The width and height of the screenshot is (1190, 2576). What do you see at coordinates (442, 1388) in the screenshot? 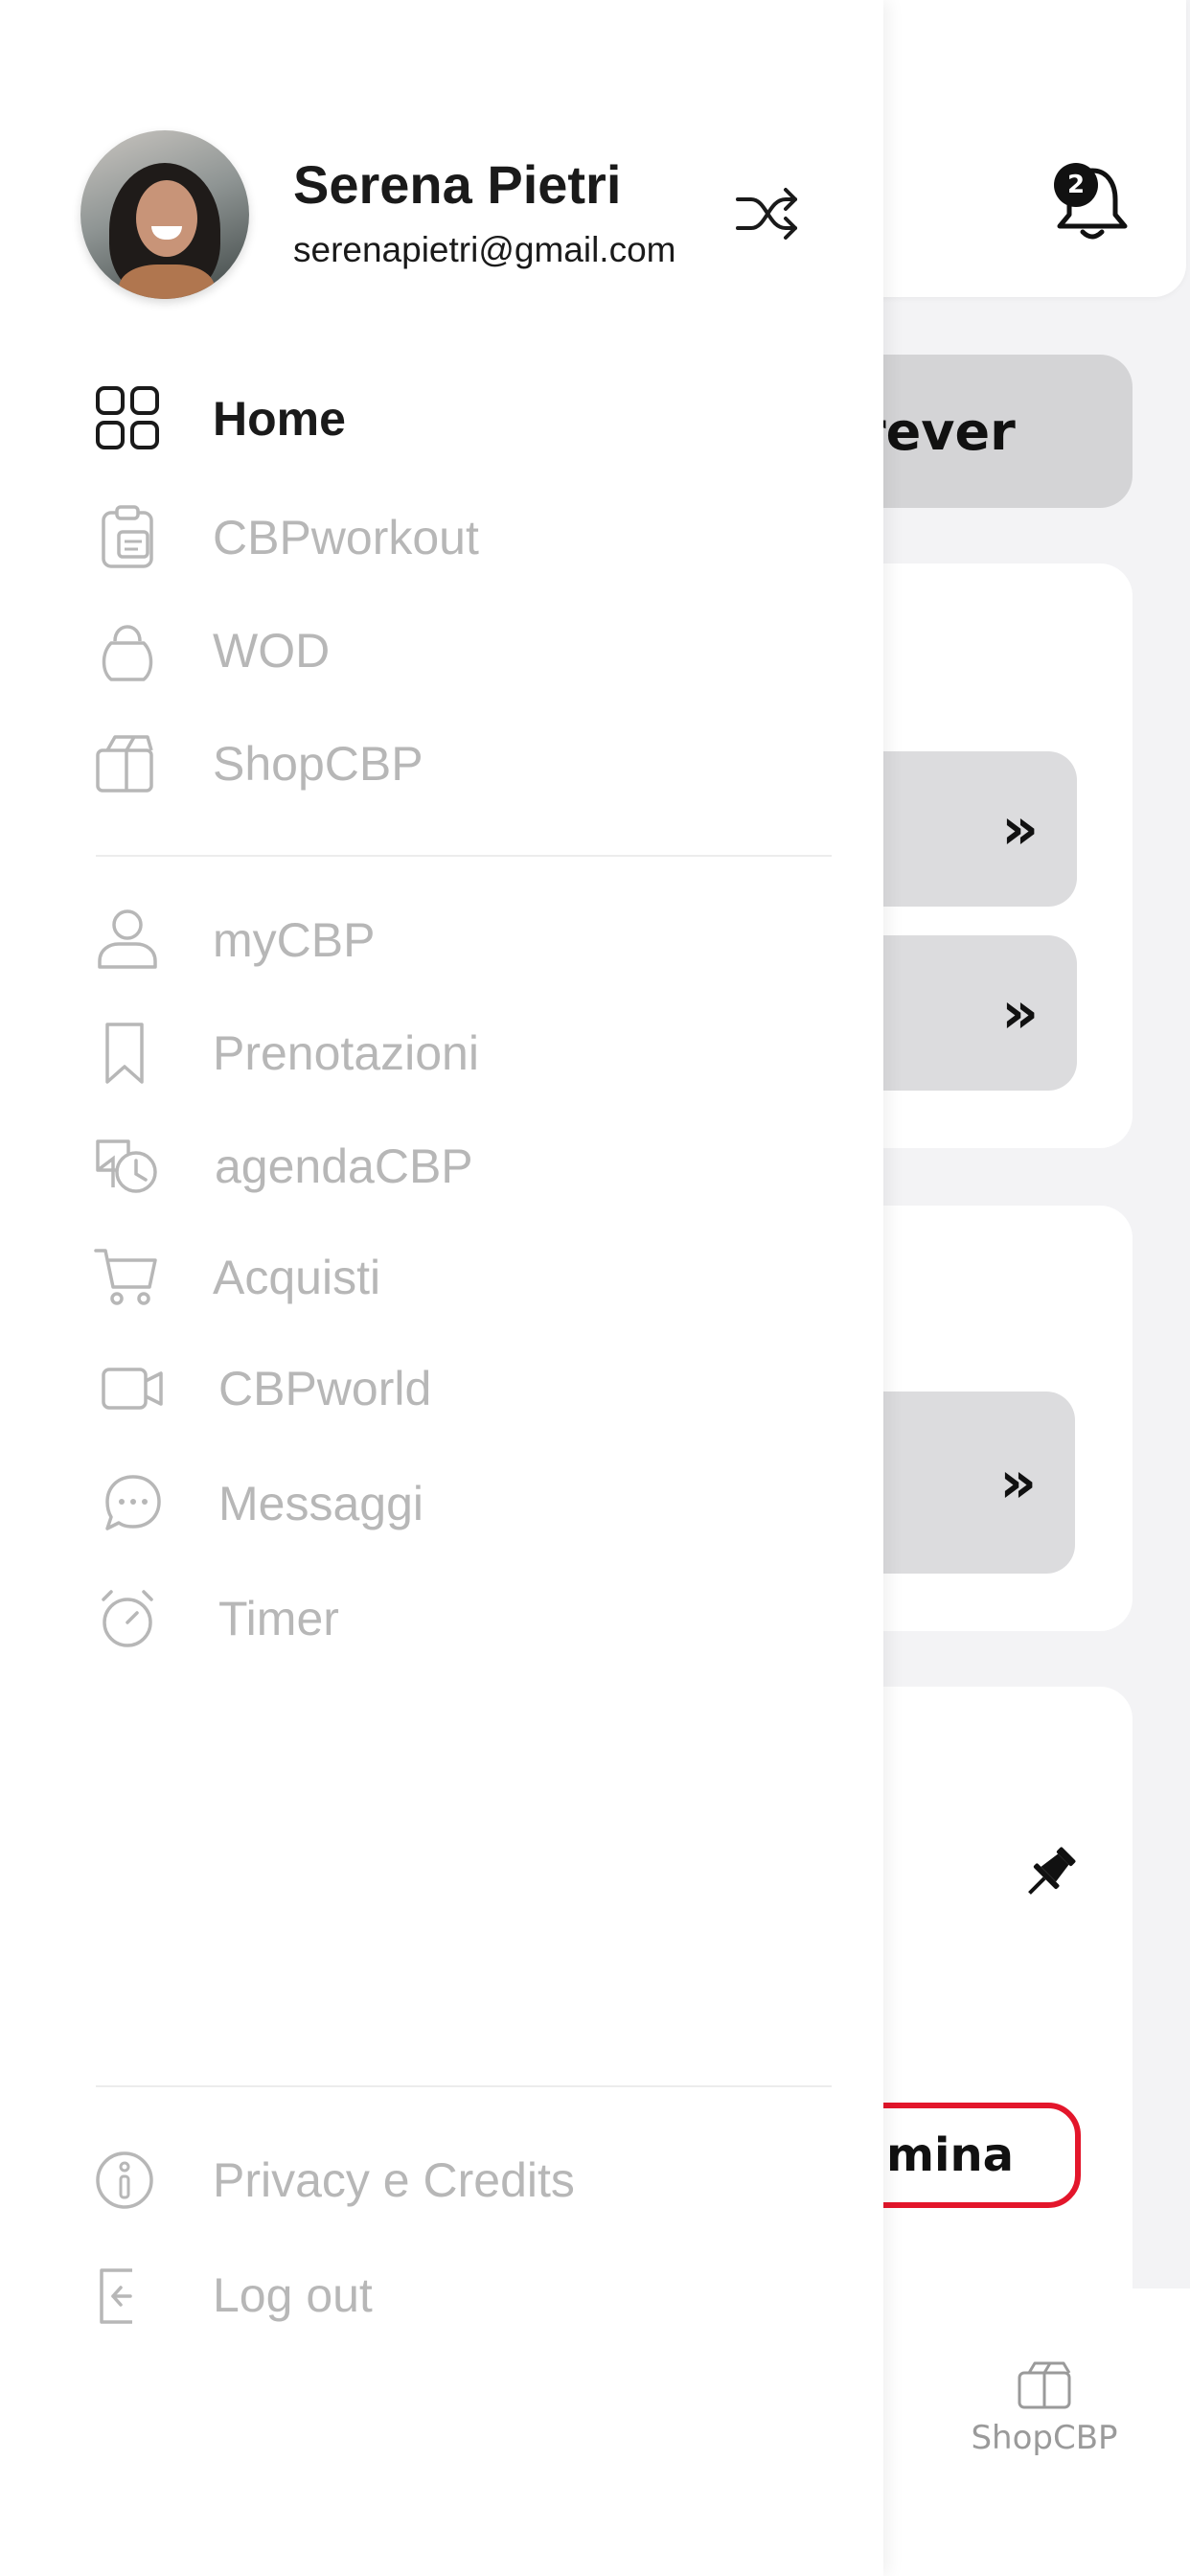
I see `menu-item-cbpworld: CBPworld` at bounding box center [442, 1388].